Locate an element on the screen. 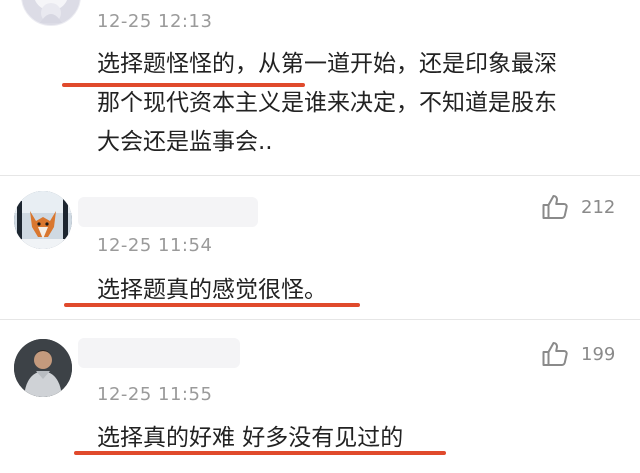 This screenshot has width=640, height=473. comment-timestamp: 12-25 11:55 is located at coordinates (155, 394).